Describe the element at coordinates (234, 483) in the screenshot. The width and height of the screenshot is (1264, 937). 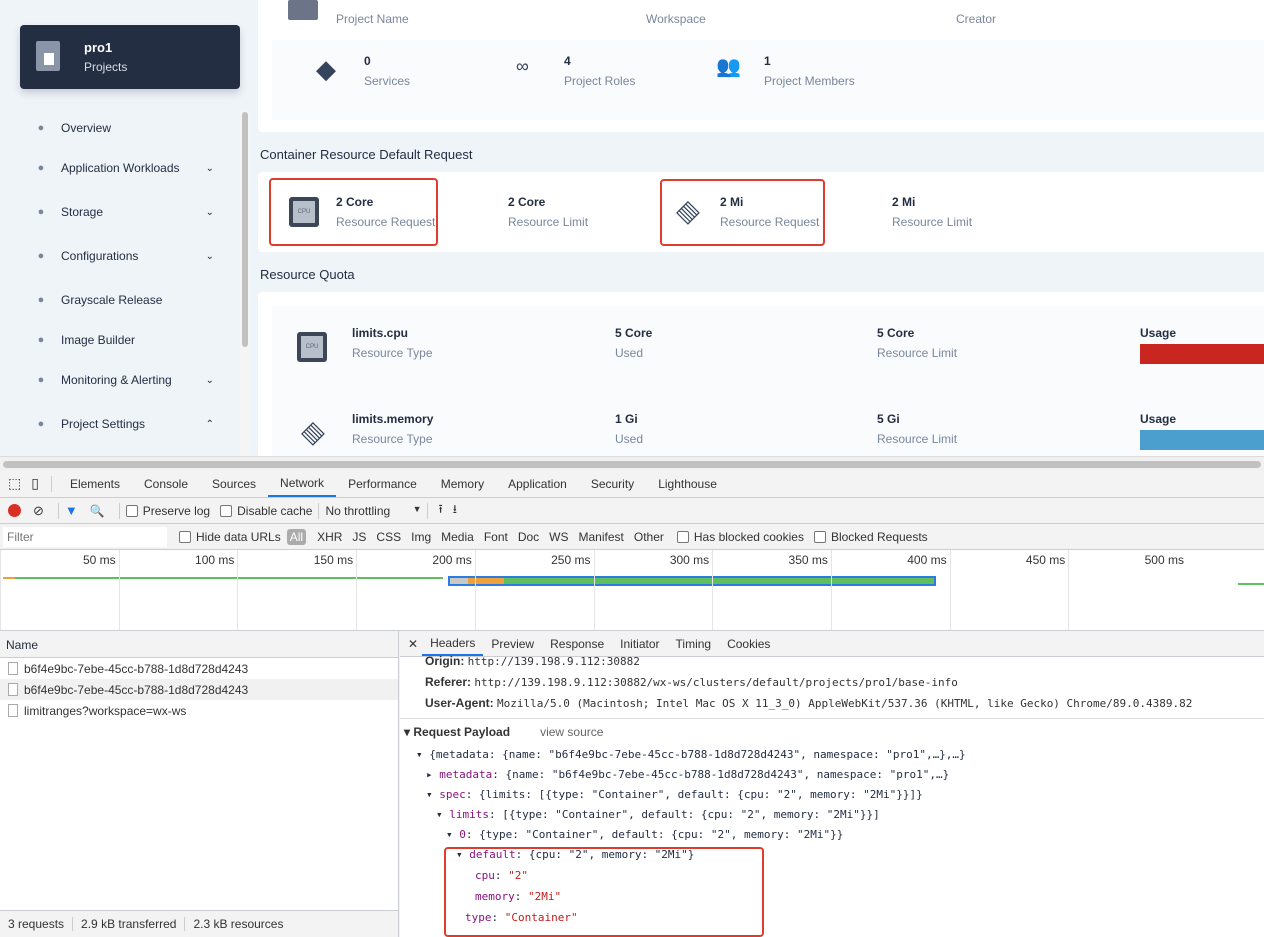
I see `devtools-tab: Sources` at that location.